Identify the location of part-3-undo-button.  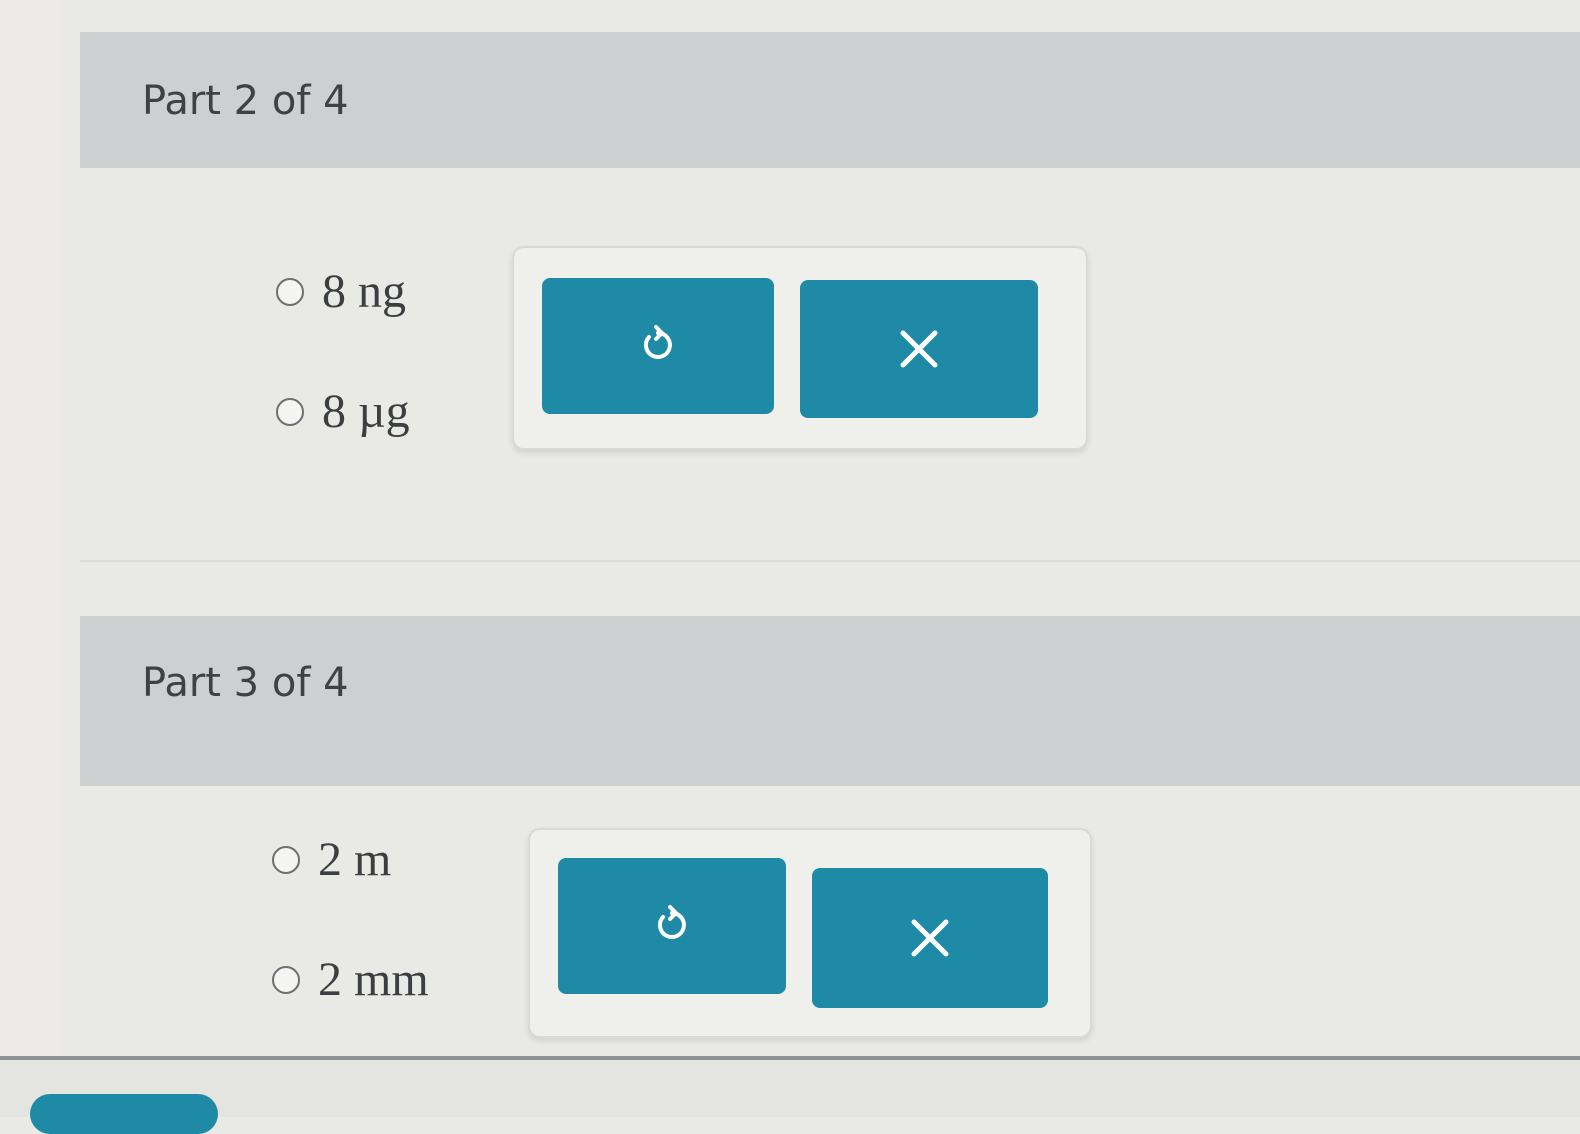
(672, 926).